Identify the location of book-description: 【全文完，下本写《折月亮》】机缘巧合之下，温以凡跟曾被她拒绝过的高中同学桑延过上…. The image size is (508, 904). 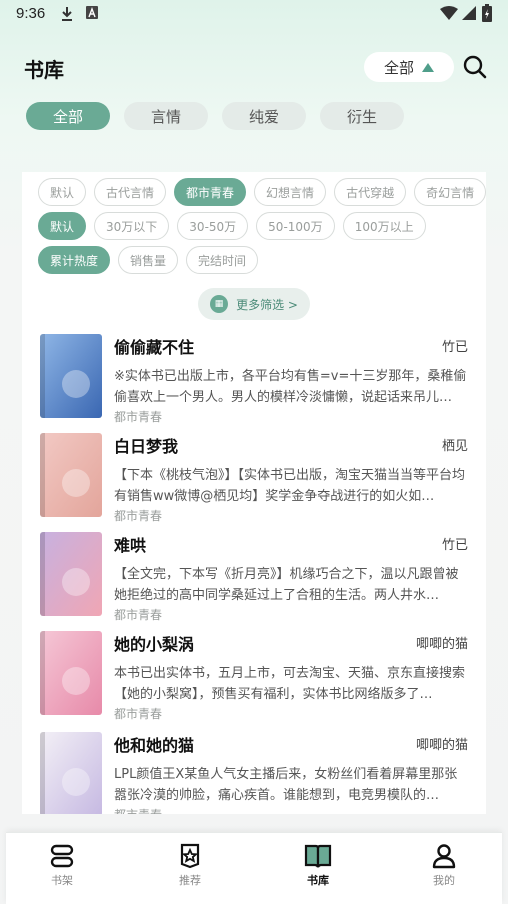
(286, 585).